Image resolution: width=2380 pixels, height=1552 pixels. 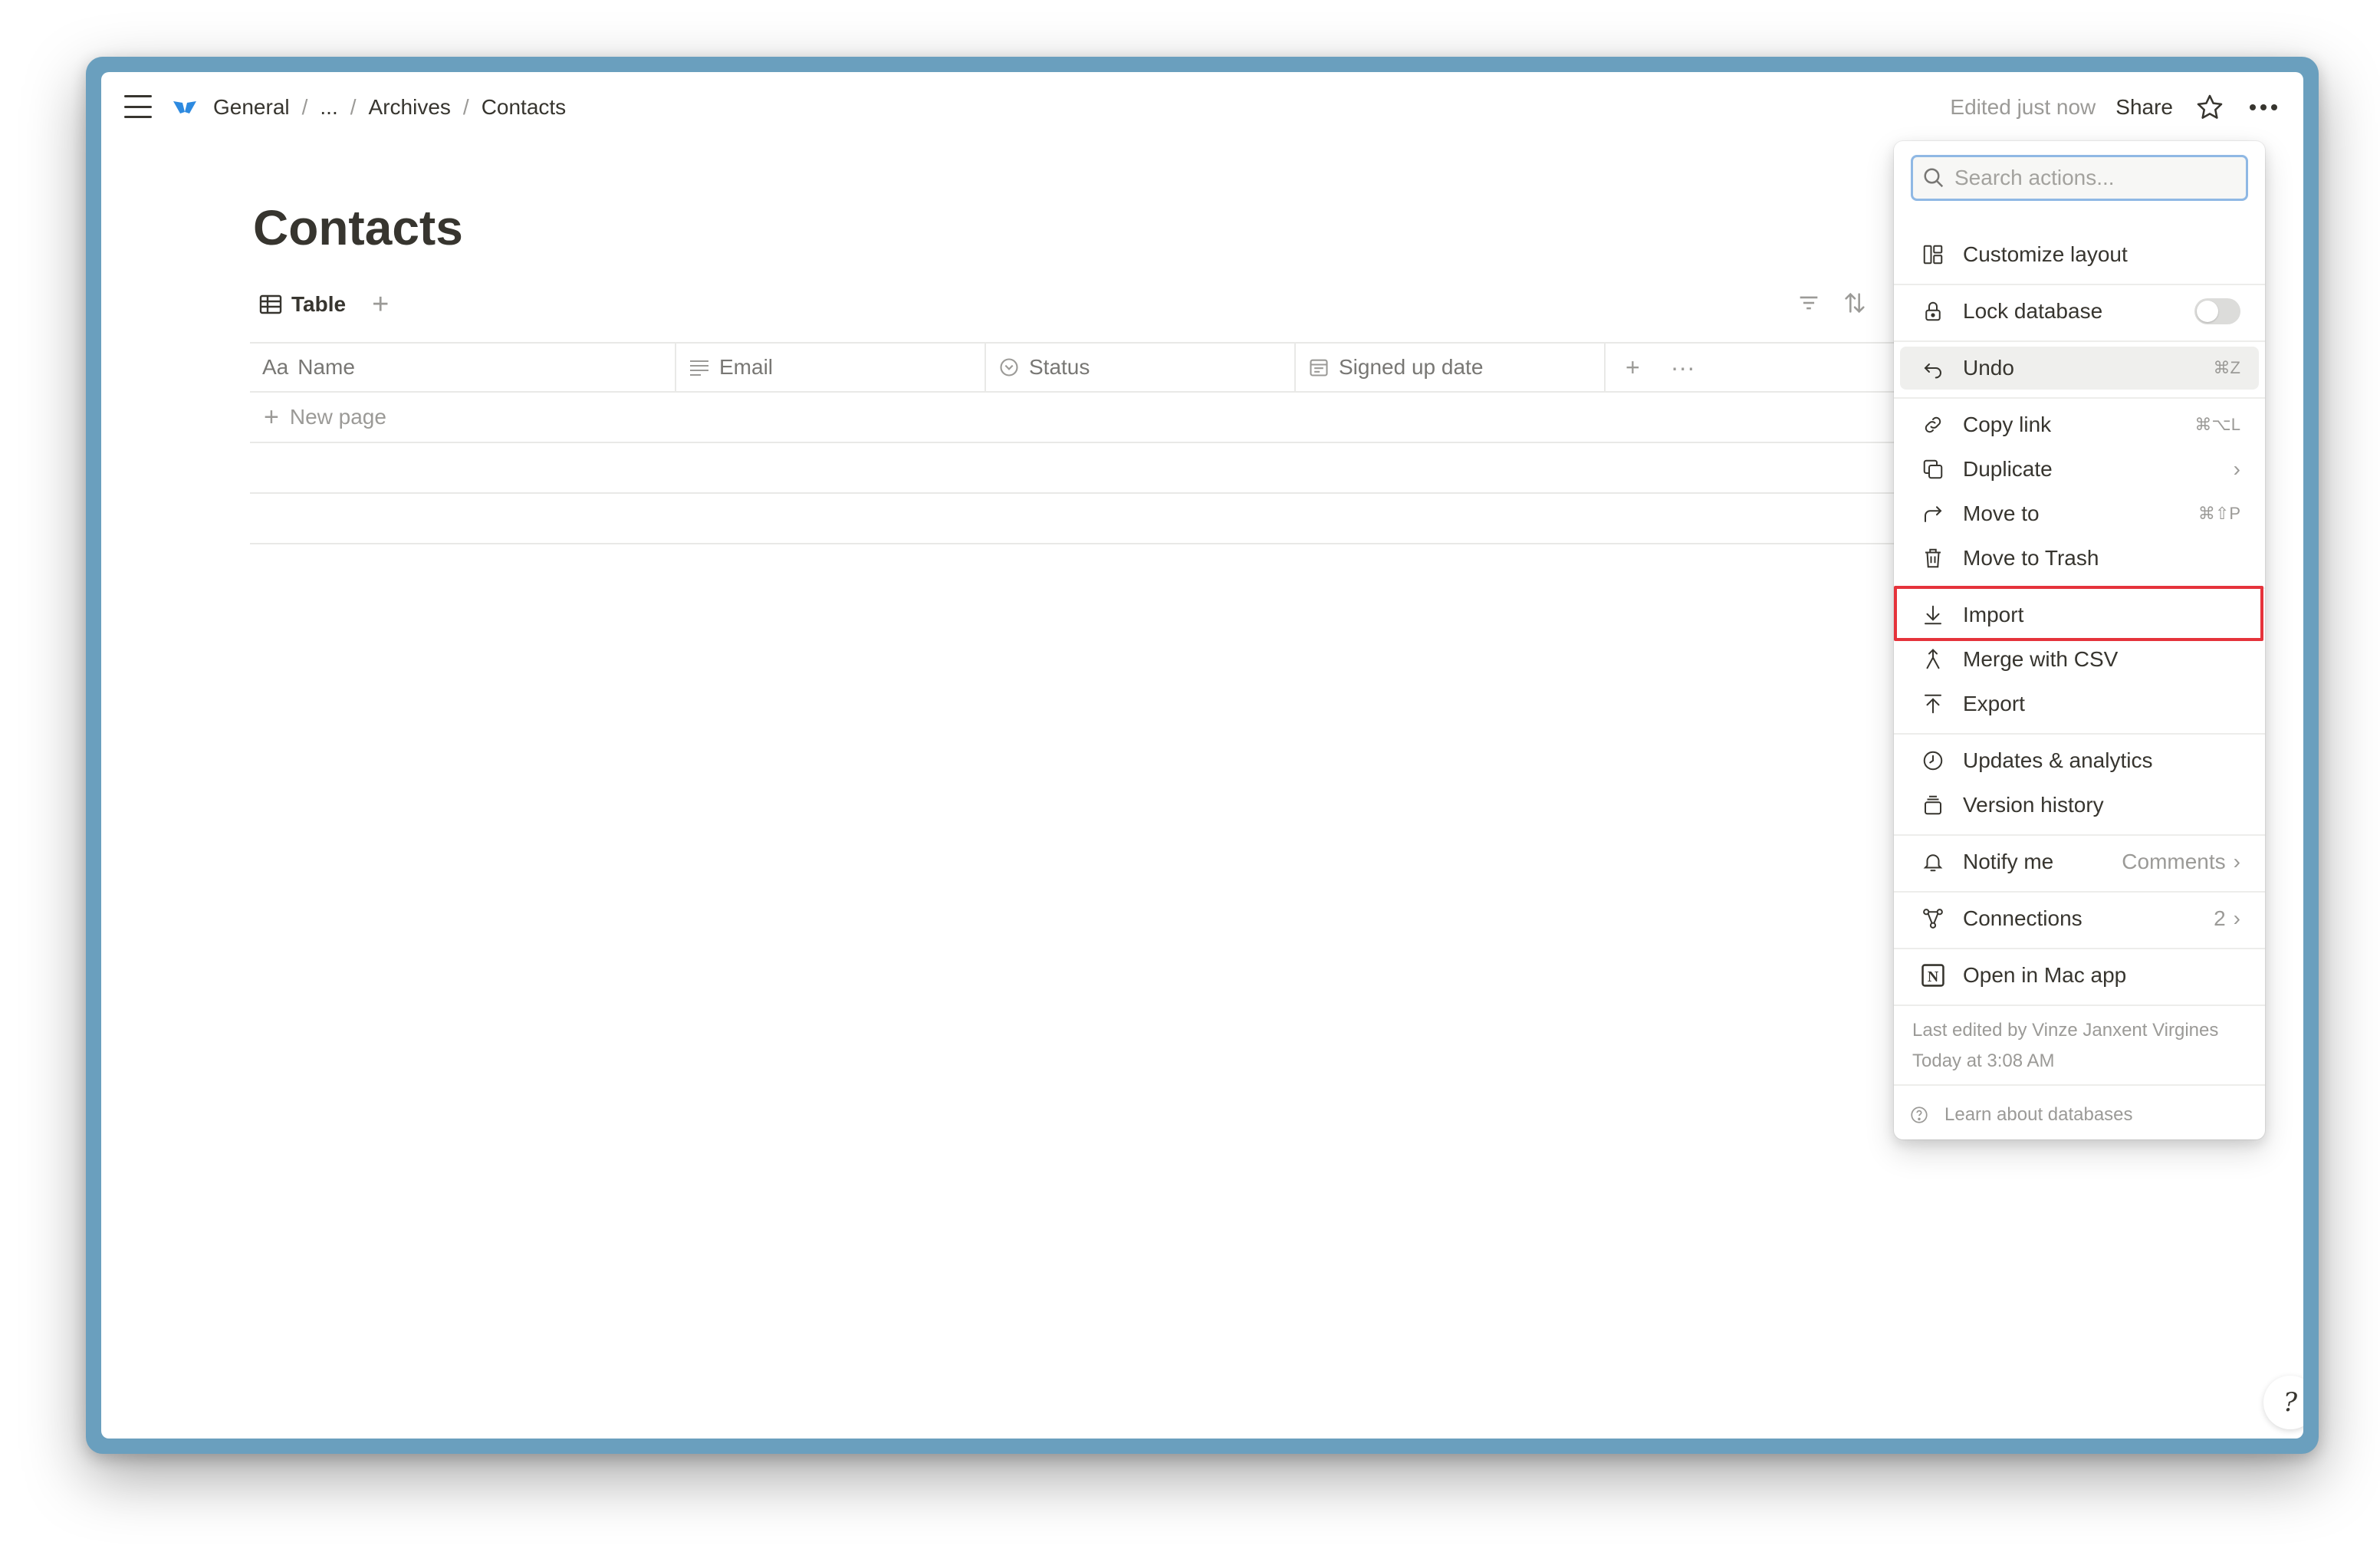 I want to click on new-page-label: New page, so click(x=337, y=417).